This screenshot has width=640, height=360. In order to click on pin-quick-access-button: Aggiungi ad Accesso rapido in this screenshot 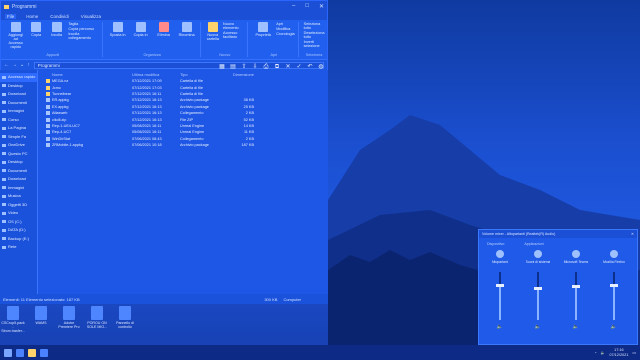, I will do `click(15, 35)`.